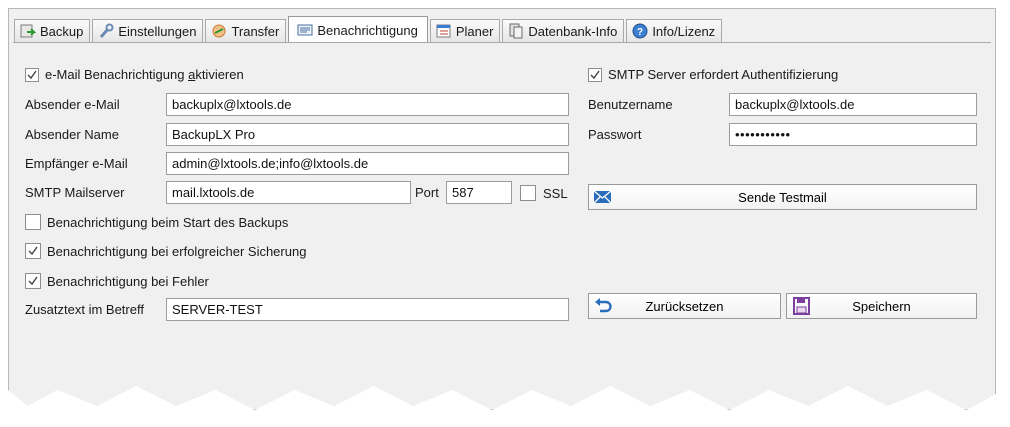 The image size is (1010, 427). What do you see at coordinates (84, 309) in the screenshot?
I see `subject-label: Zusatztext im Betreff` at bounding box center [84, 309].